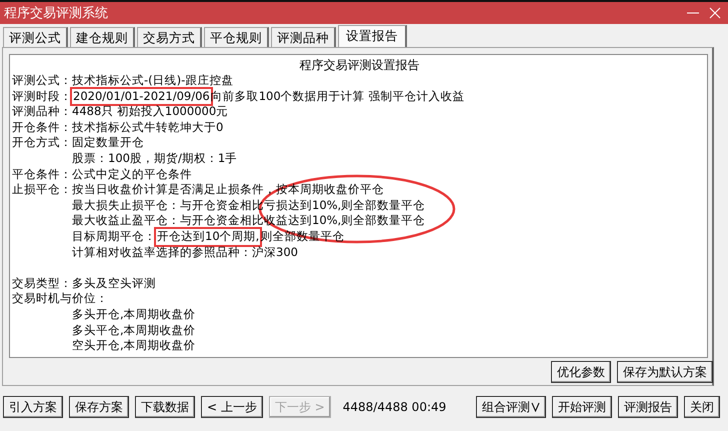  Describe the element at coordinates (236, 37) in the screenshot. I see `tab: 平仓规则` at that location.